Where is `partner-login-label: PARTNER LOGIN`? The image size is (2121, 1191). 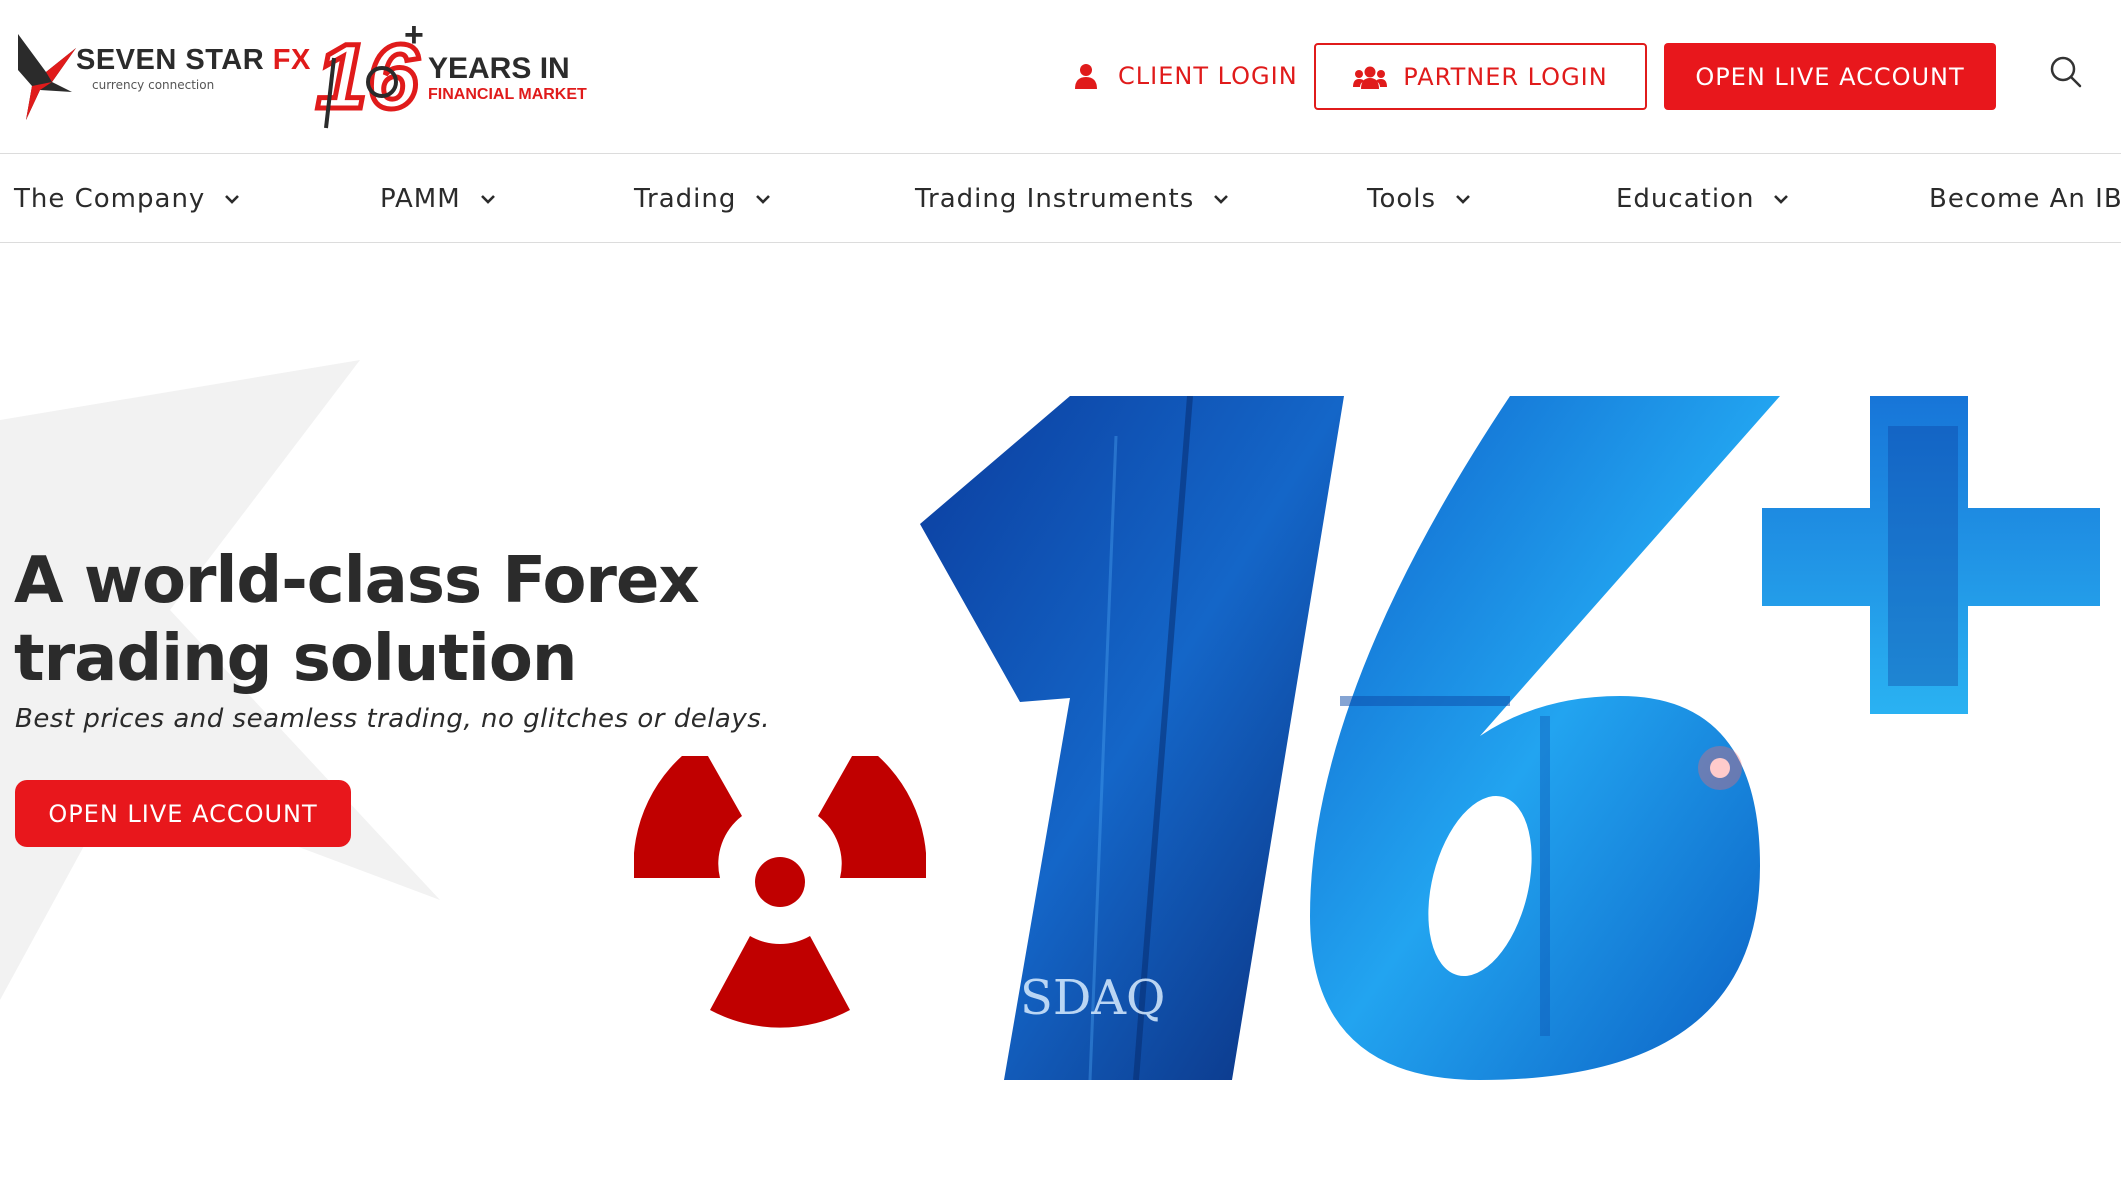
partner-login-label: PARTNER LOGIN is located at coordinates (1505, 76).